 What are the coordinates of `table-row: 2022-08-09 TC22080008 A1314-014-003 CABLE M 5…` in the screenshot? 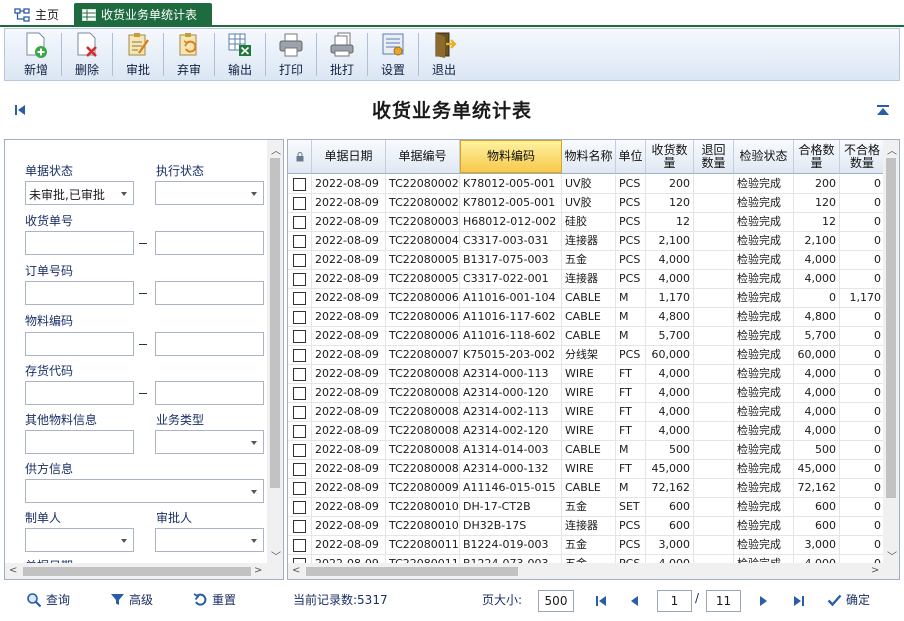 It's located at (586, 450).